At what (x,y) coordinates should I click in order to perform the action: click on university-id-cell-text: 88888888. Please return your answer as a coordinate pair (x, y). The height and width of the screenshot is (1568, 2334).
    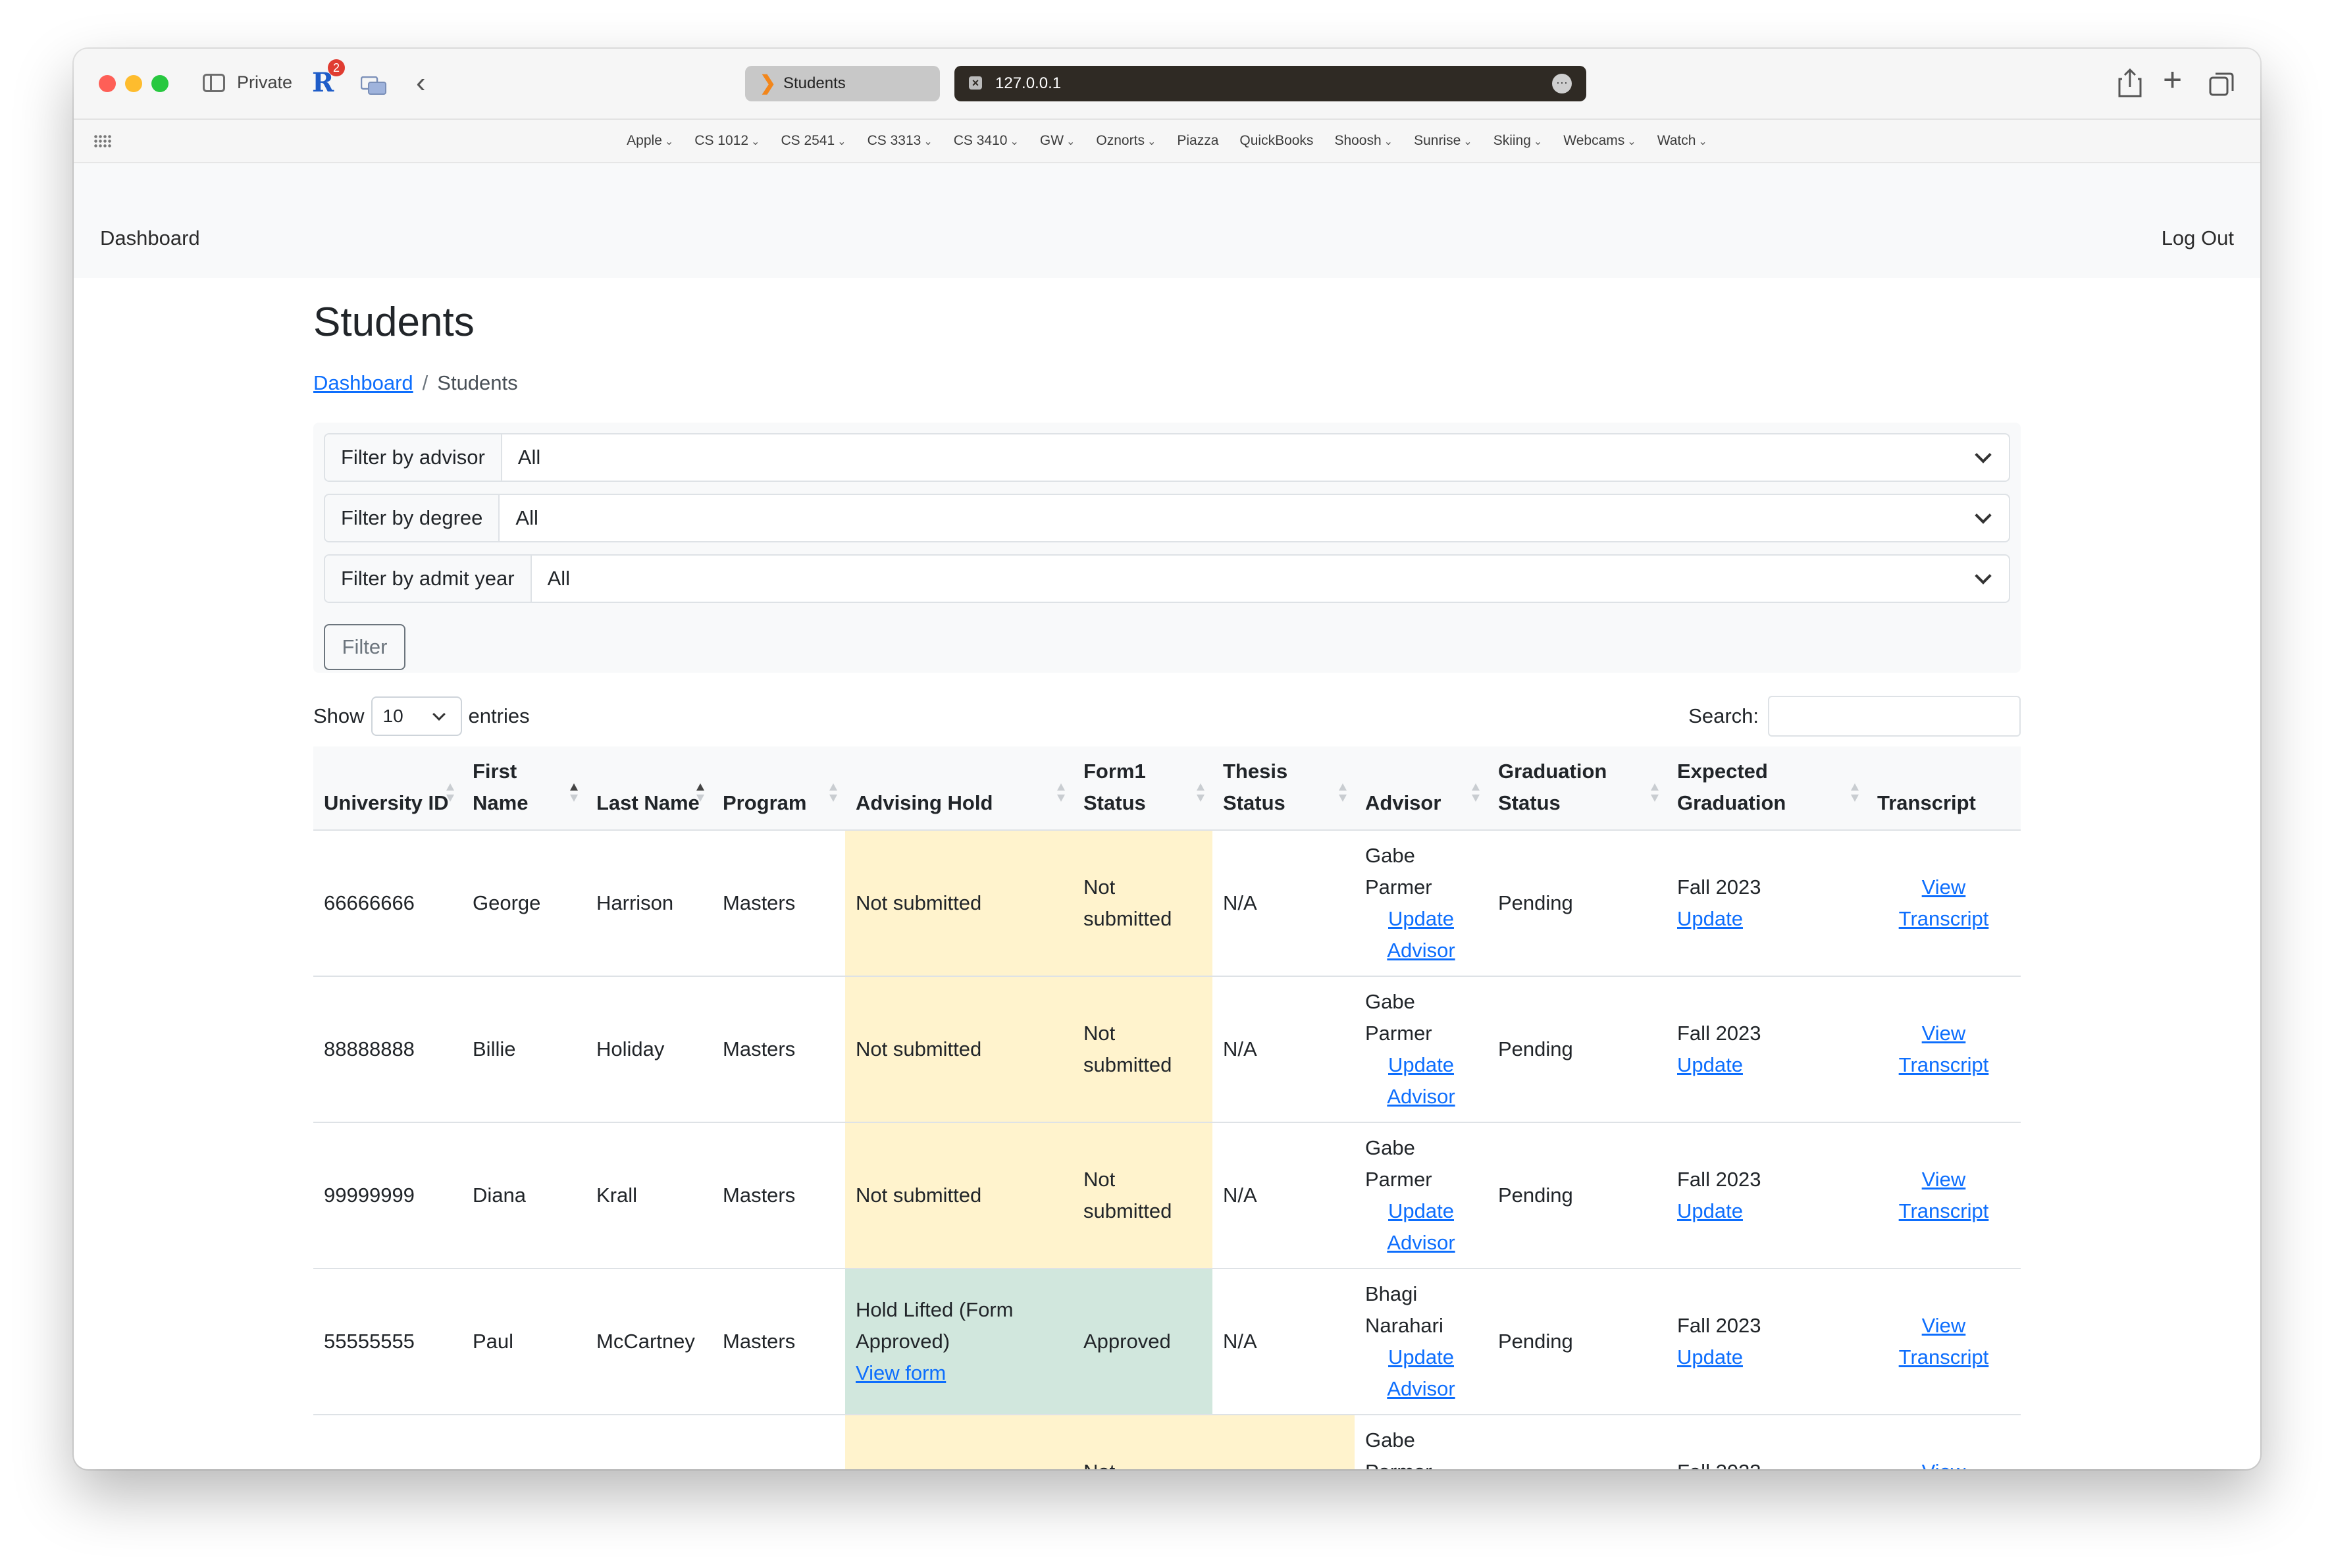
    Looking at the image, I should click on (369, 1048).